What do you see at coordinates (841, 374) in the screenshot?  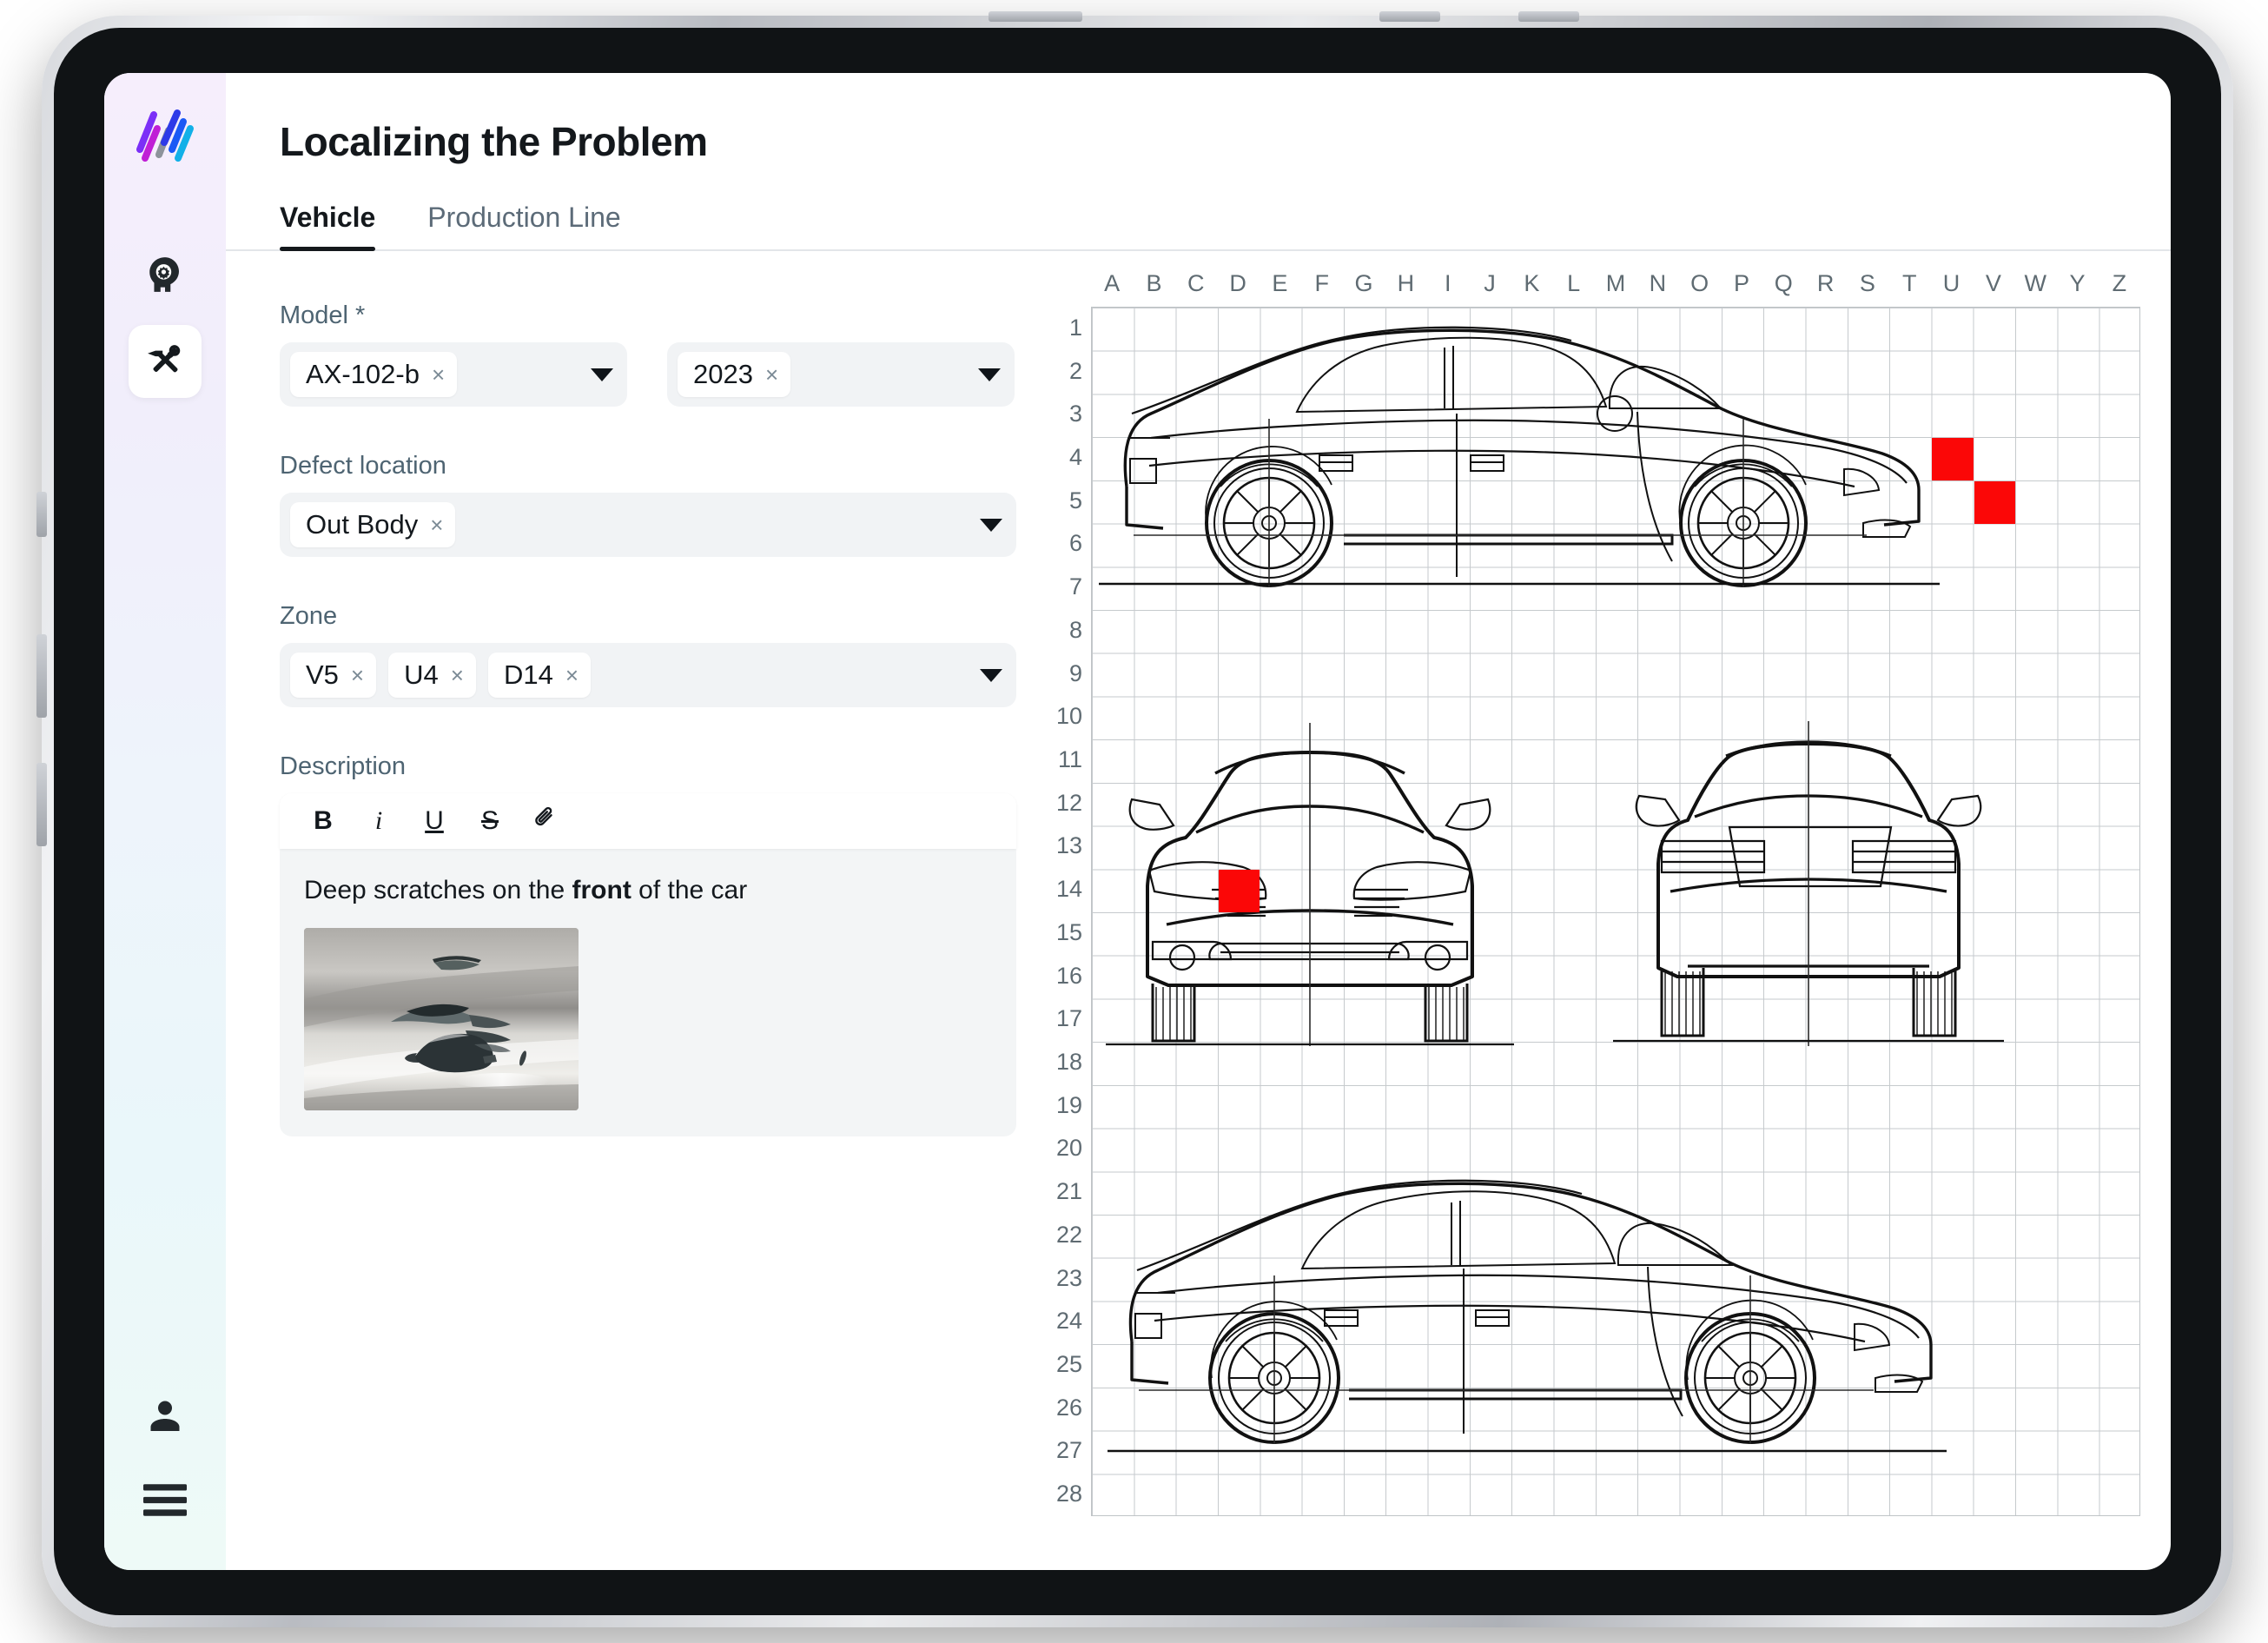 I see `year-select: 2023 ×` at bounding box center [841, 374].